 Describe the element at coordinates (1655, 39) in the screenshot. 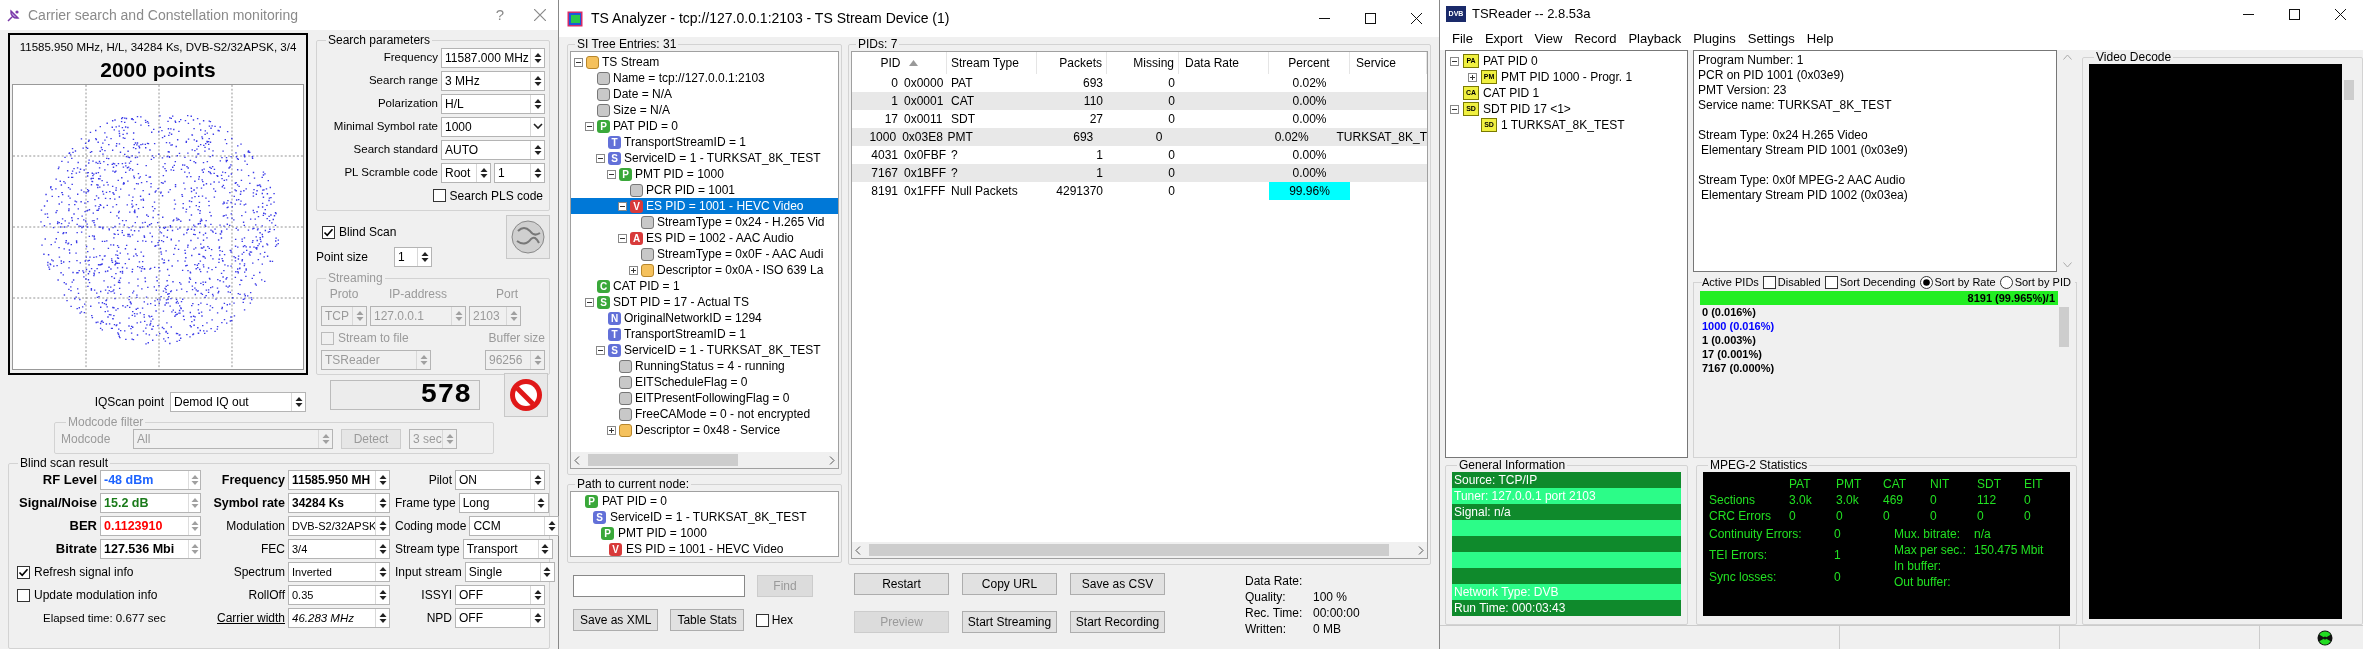

I see `menu-item: Playback` at that location.